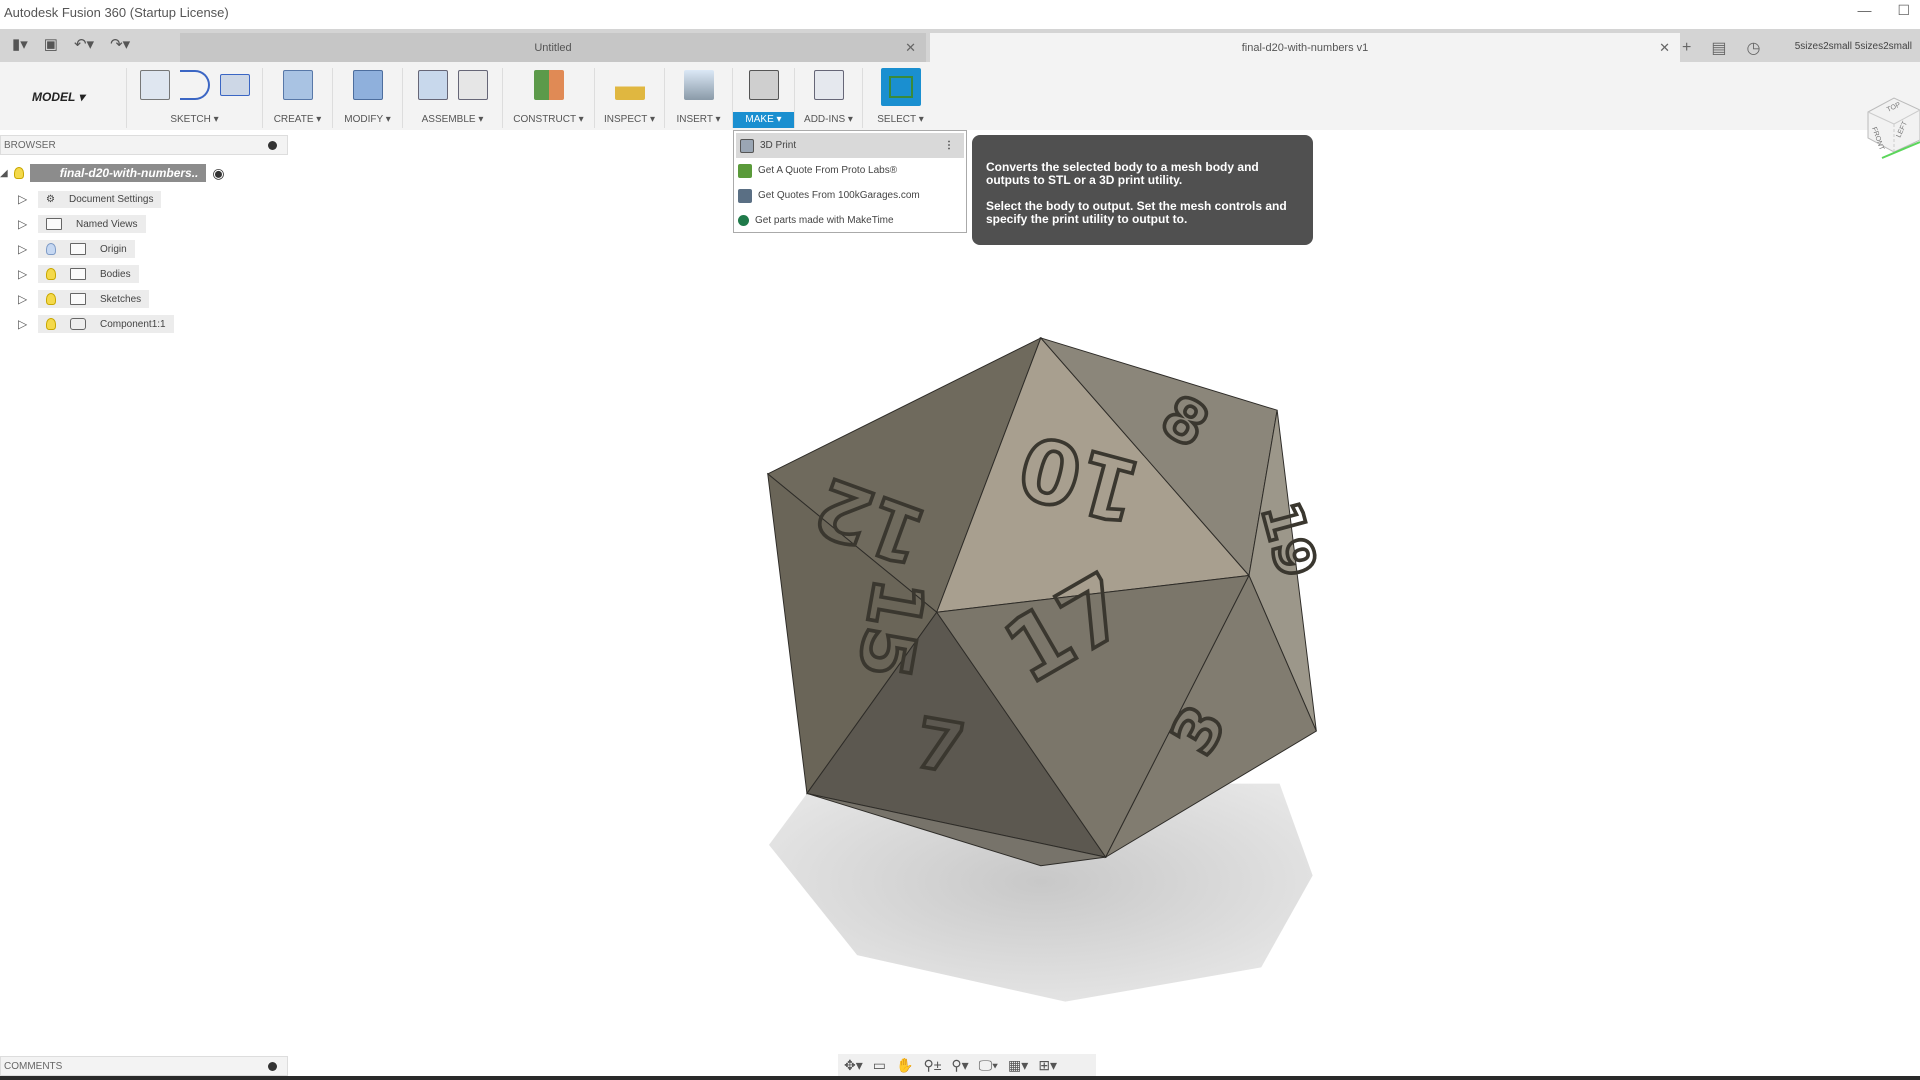 This screenshot has width=1920, height=1080. I want to click on folder-icon, so click(78, 299).